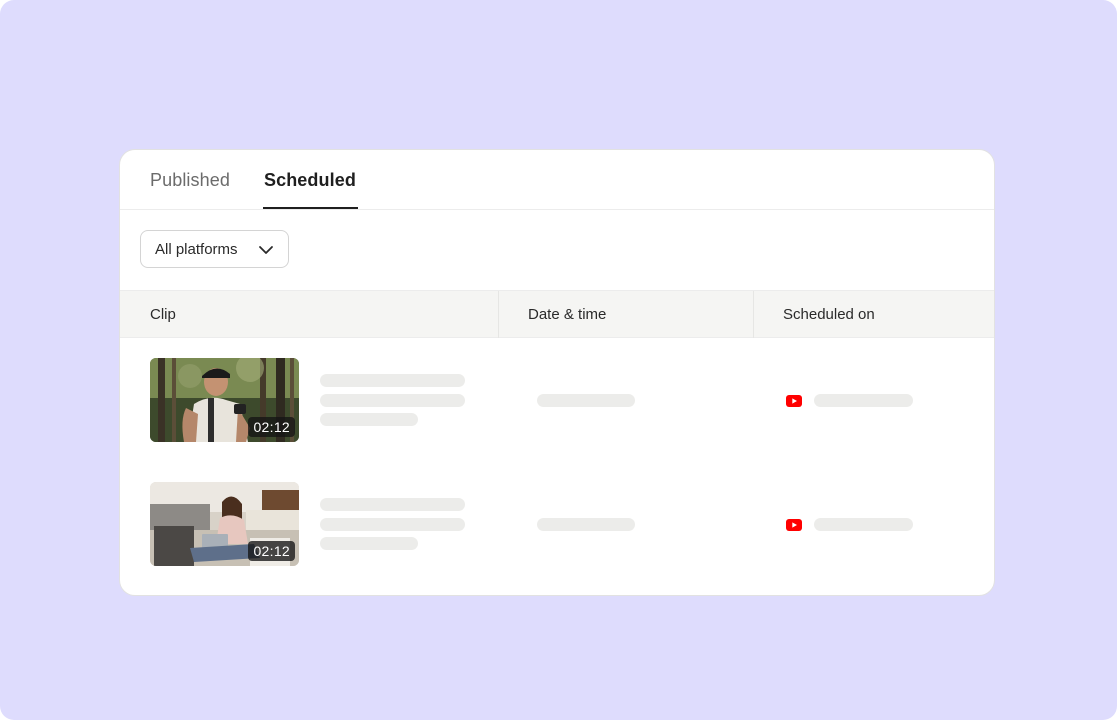  Describe the element at coordinates (163, 314) in the screenshot. I see `column-header-clip: Clip` at that location.